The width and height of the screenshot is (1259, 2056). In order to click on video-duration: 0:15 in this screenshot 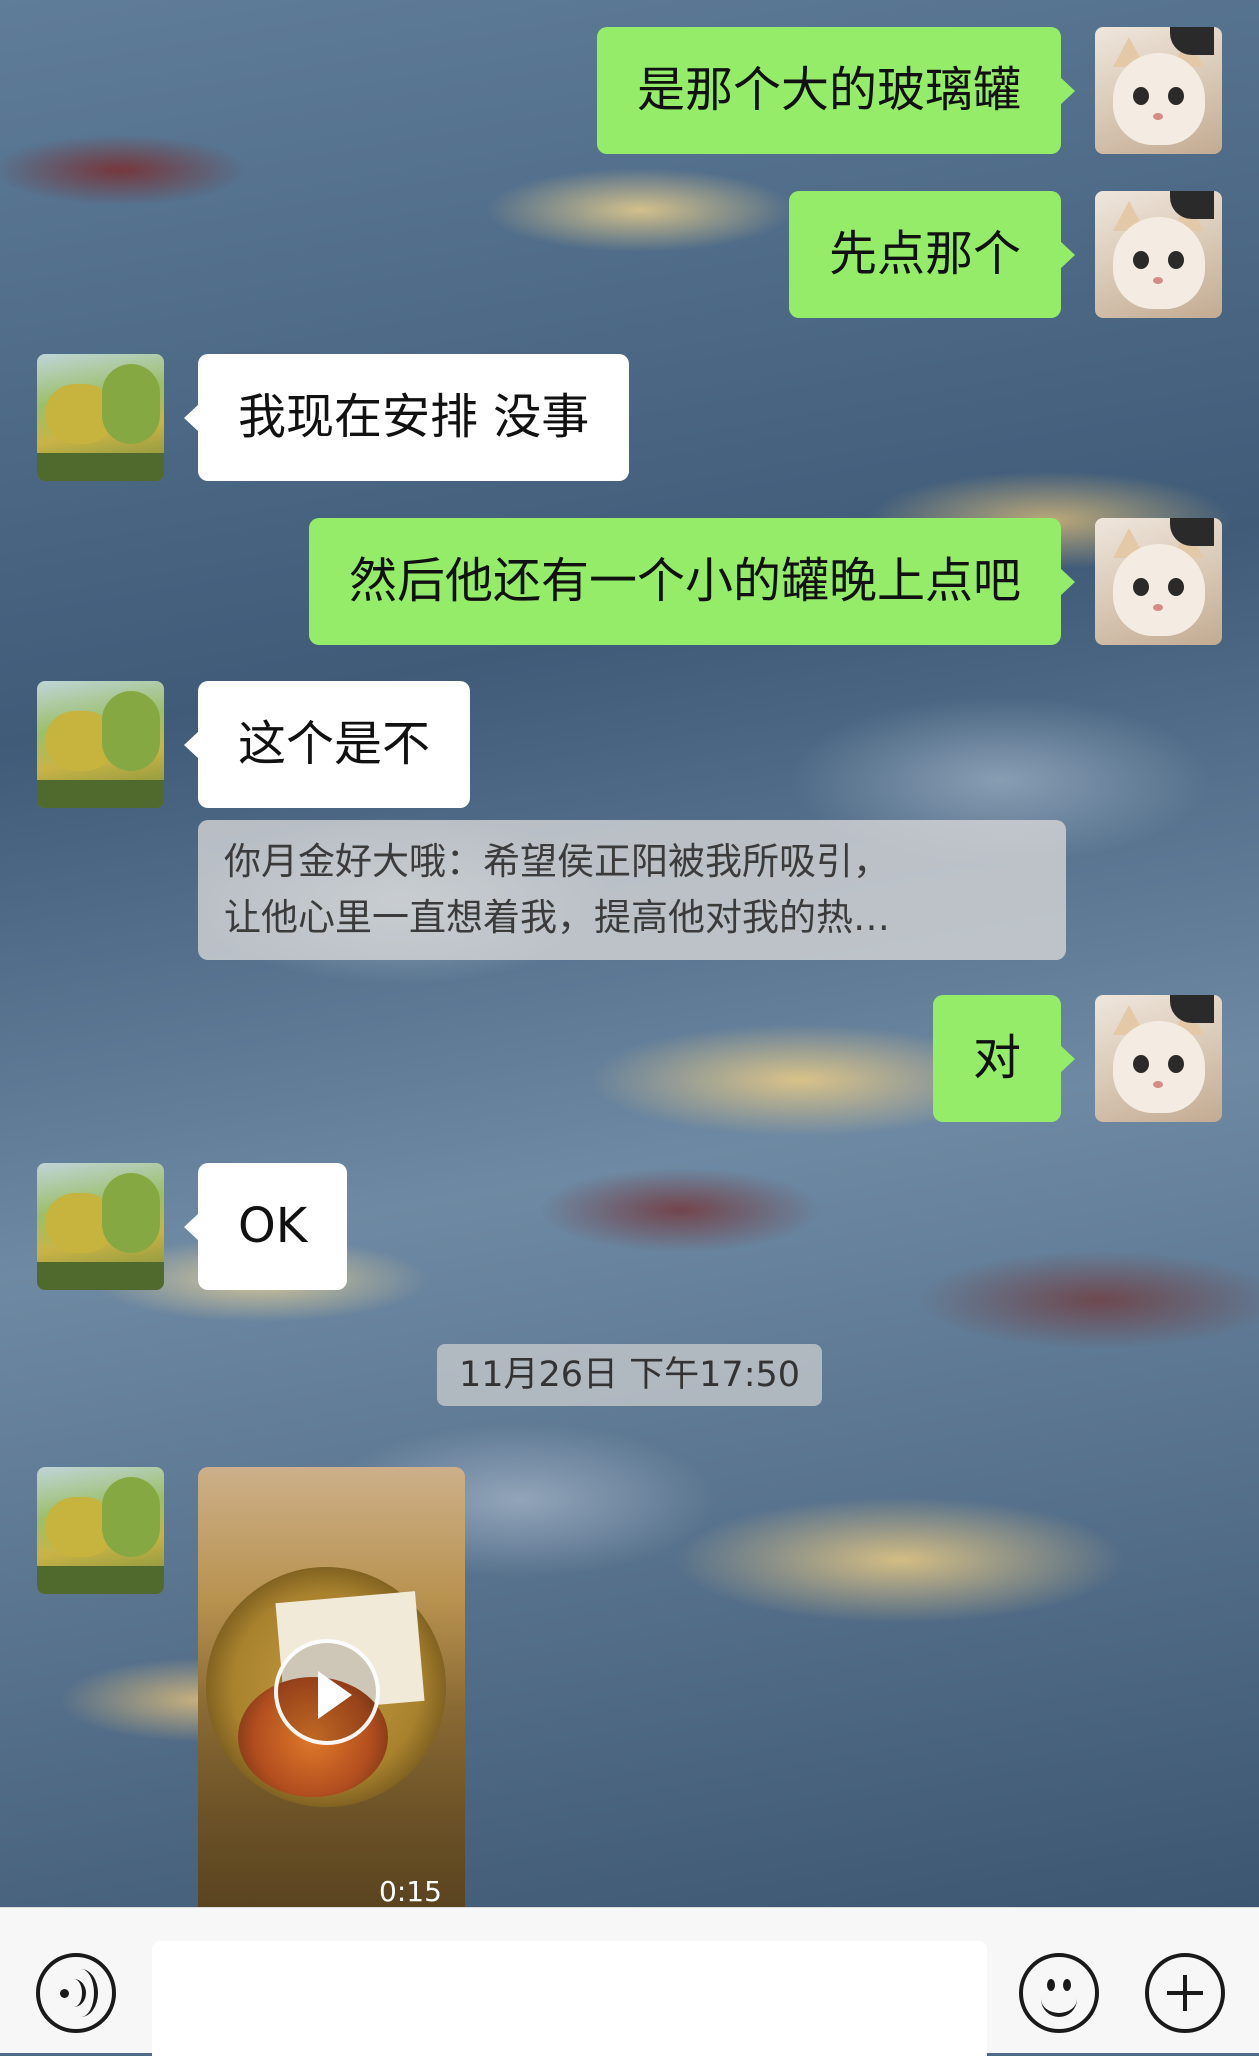, I will do `click(410, 1891)`.